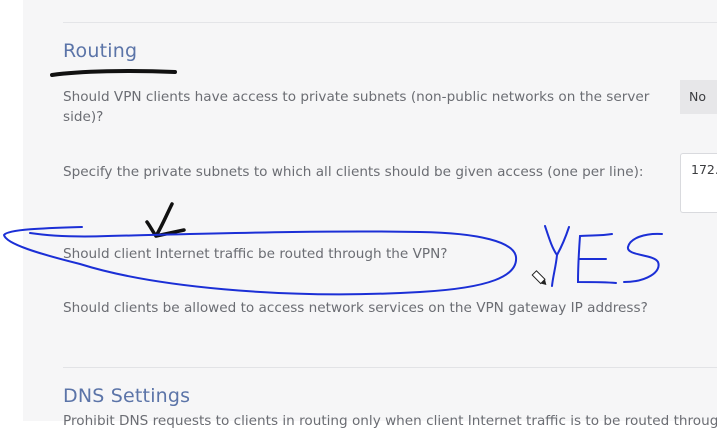 The width and height of the screenshot is (717, 431). What do you see at coordinates (100, 51) in the screenshot?
I see `routing-section-title: Routing` at bounding box center [100, 51].